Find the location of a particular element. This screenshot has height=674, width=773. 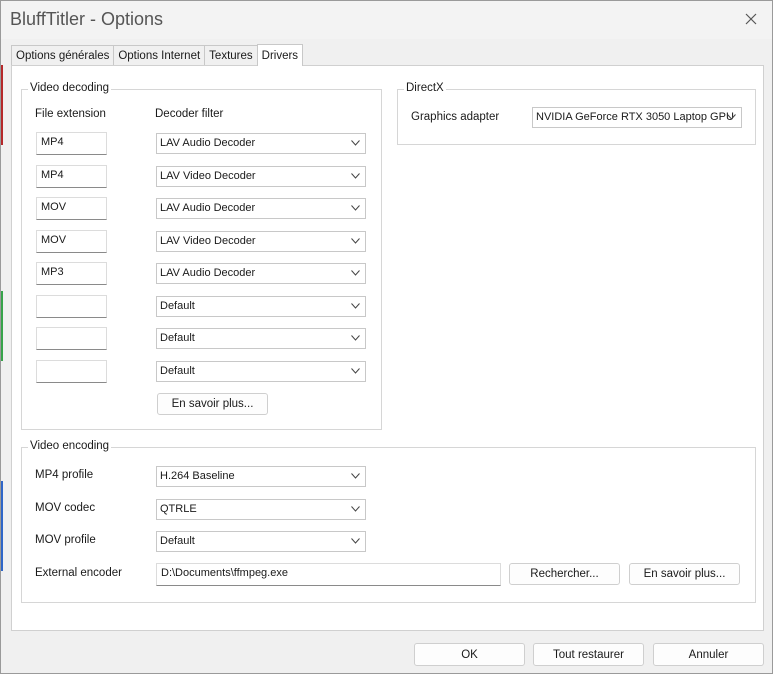

ok-button: OK is located at coordinates (469, 654).